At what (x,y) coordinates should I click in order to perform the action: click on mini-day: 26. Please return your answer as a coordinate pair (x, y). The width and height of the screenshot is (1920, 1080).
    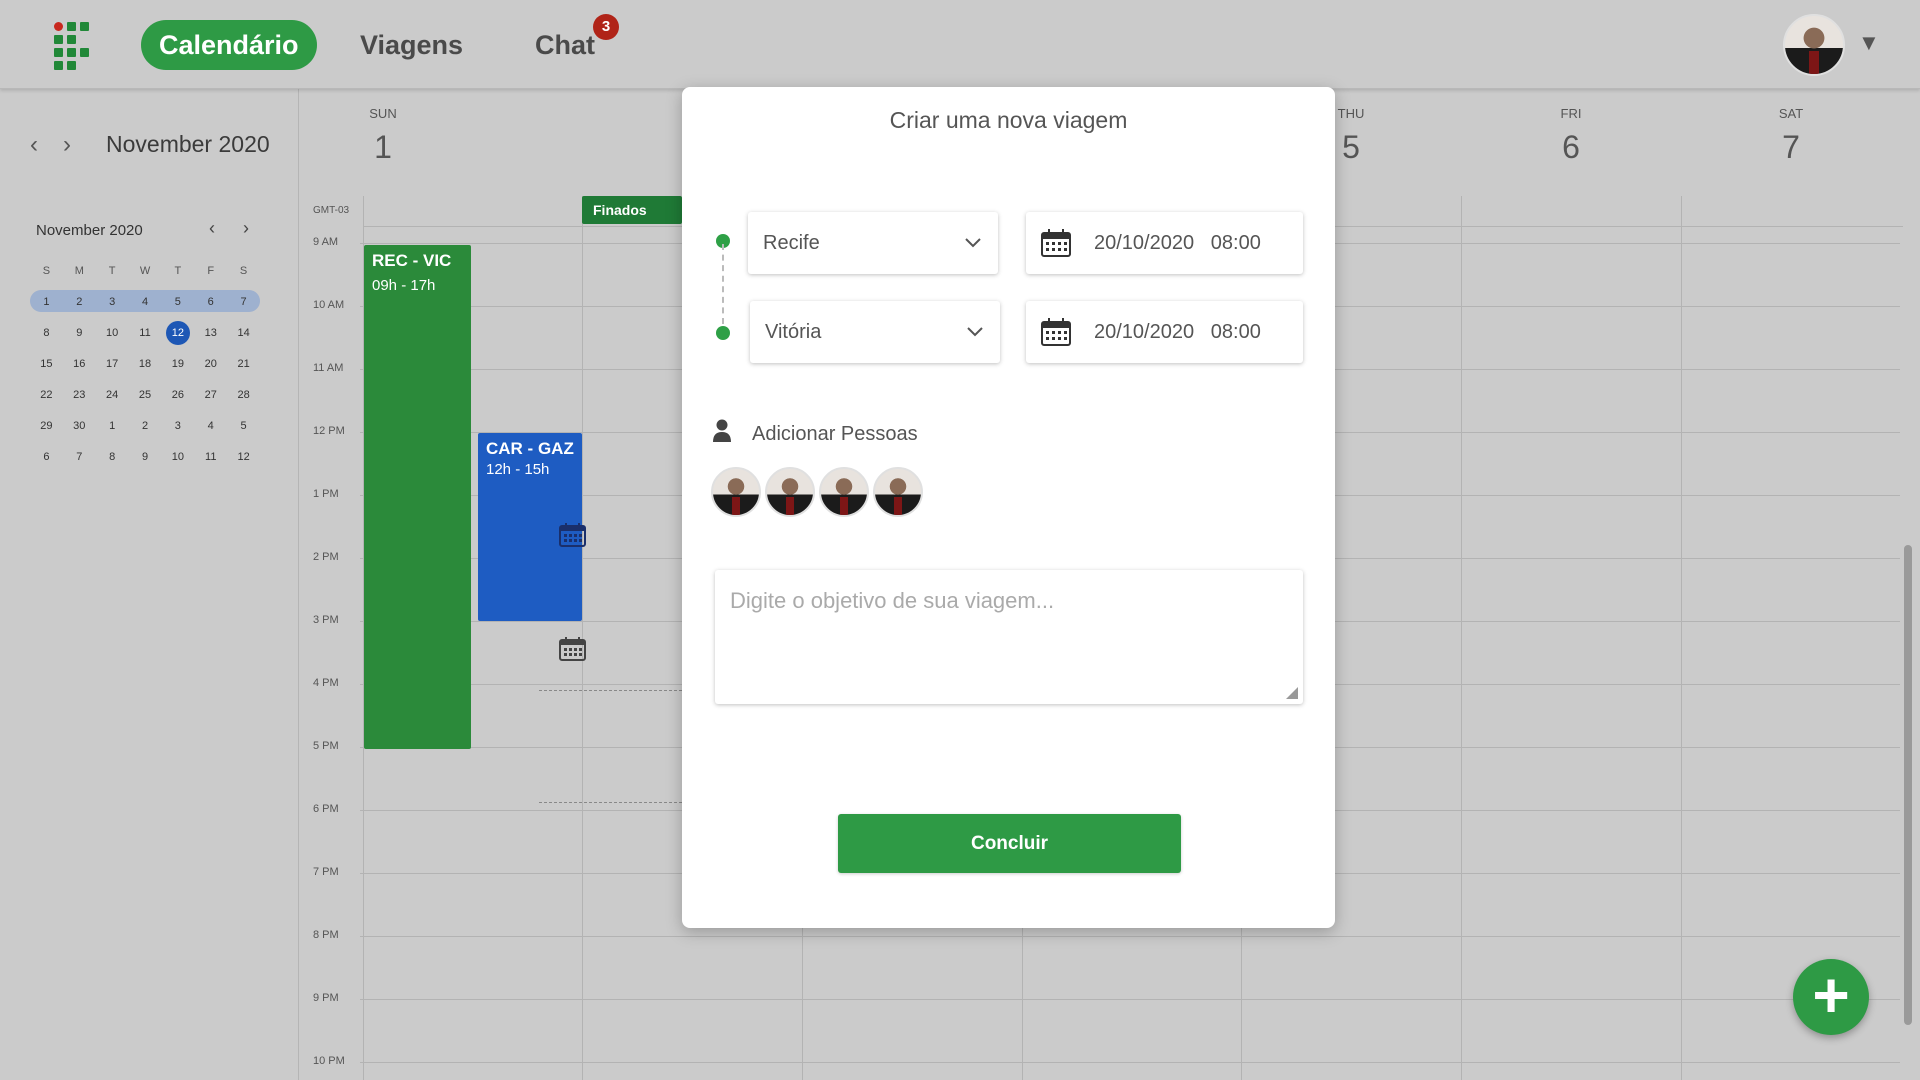
    Looking at the image, I should click on (177, 395).